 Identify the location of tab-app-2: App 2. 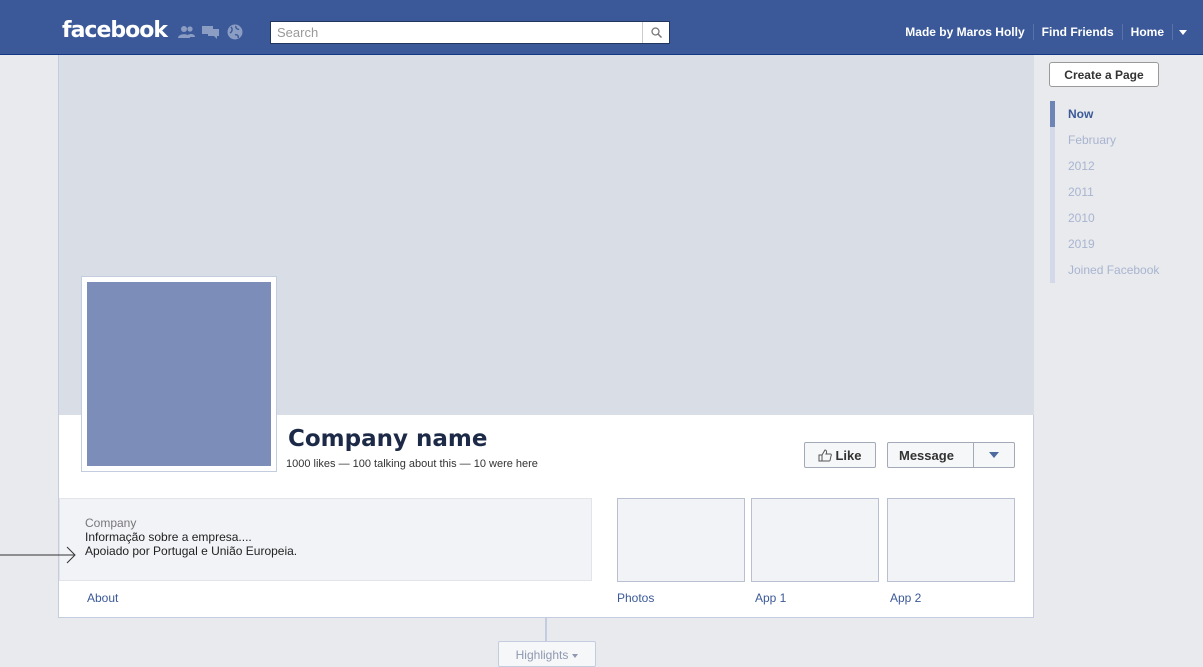
(905, 598).